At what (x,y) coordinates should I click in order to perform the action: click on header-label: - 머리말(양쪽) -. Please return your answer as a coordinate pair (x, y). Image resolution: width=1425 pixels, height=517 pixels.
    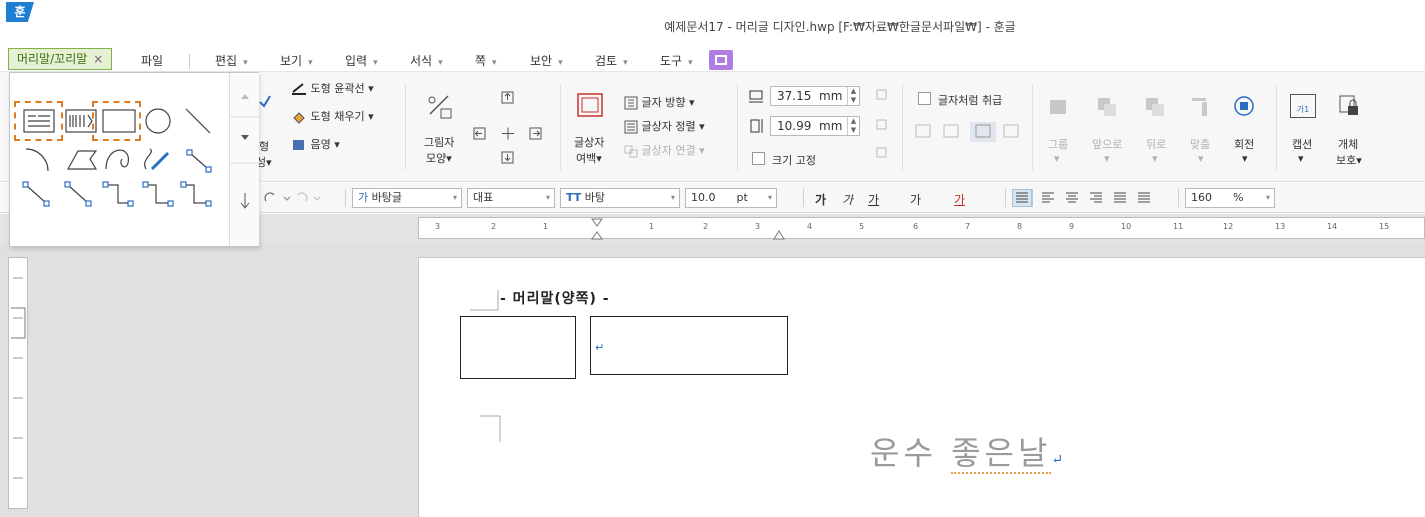
    Looking at the image, I should click on (555, 299).